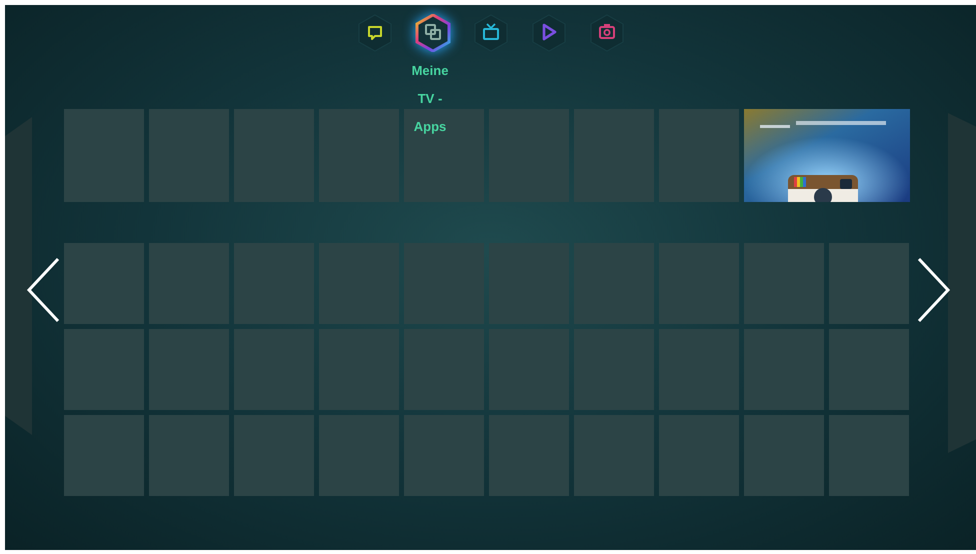 This screenshot has height=554, width=976. What do you see at coordinates (490, 33) in the screenshot?
I see `tv-tab` at bounding box center [490, 33].